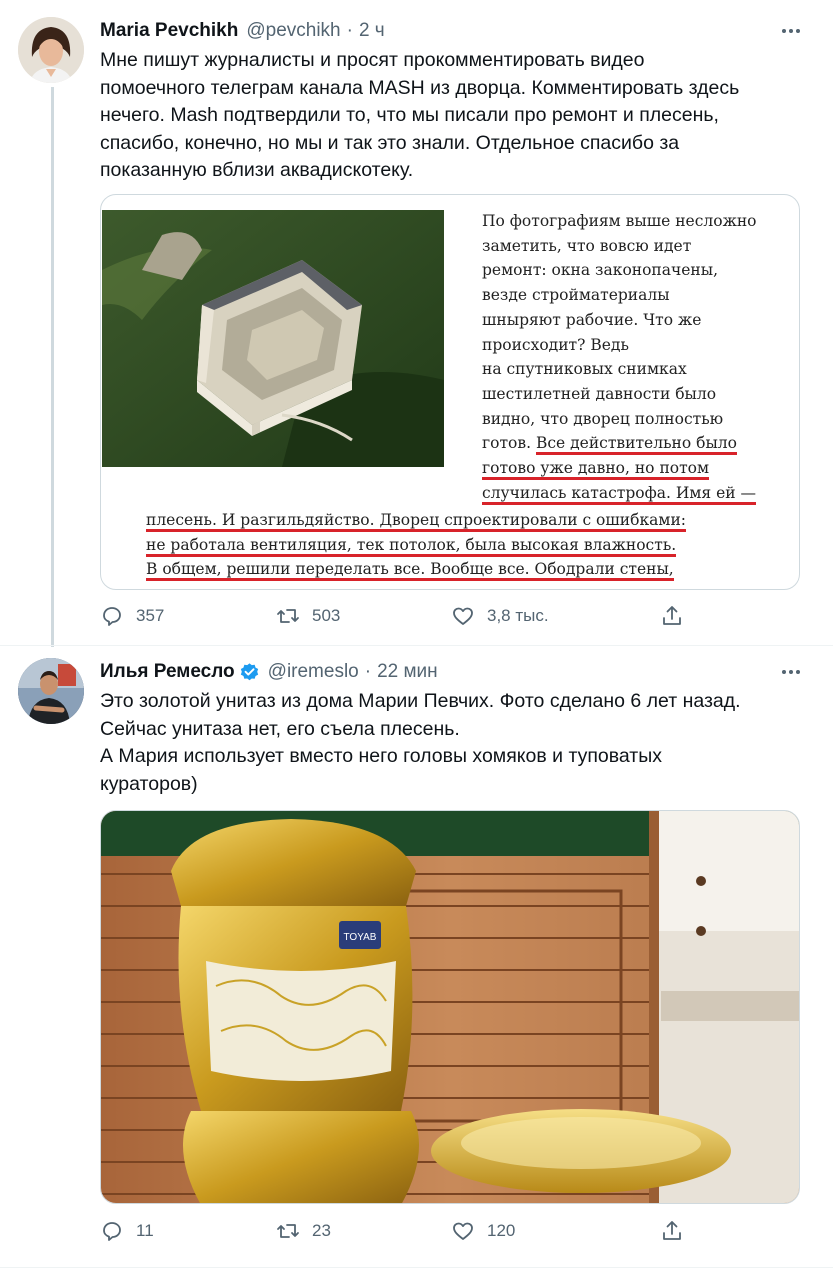  I want to click on article-line: видно, что дворец полностью, so click(603, 418).